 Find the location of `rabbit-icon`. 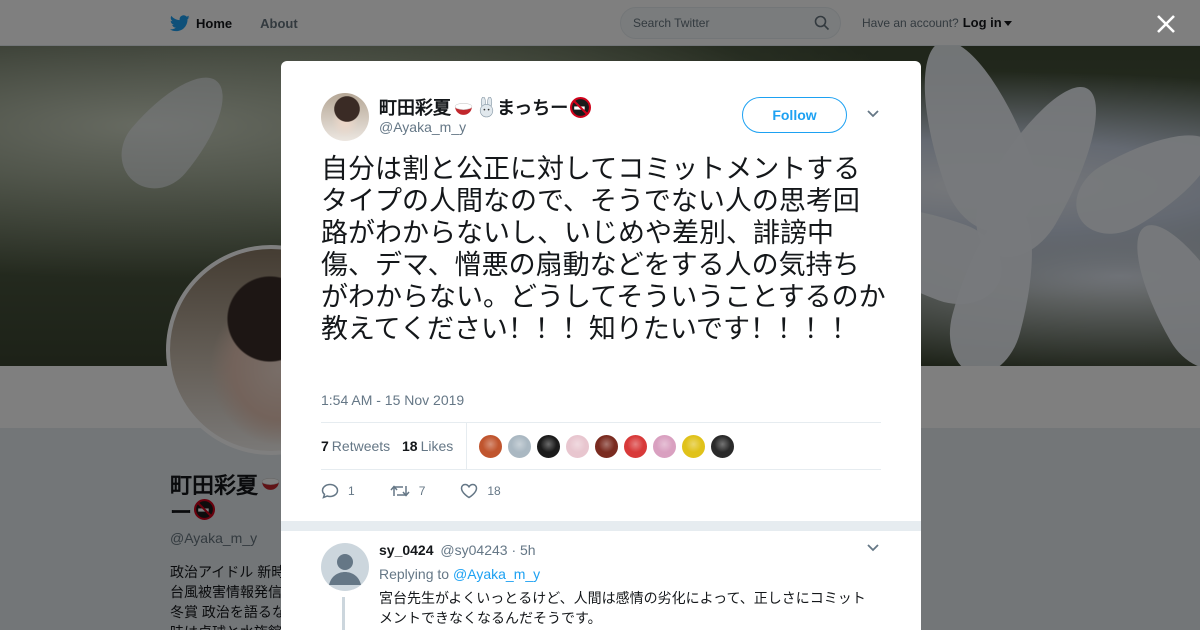

rabbit-icon is located at coordinates (486, 106).